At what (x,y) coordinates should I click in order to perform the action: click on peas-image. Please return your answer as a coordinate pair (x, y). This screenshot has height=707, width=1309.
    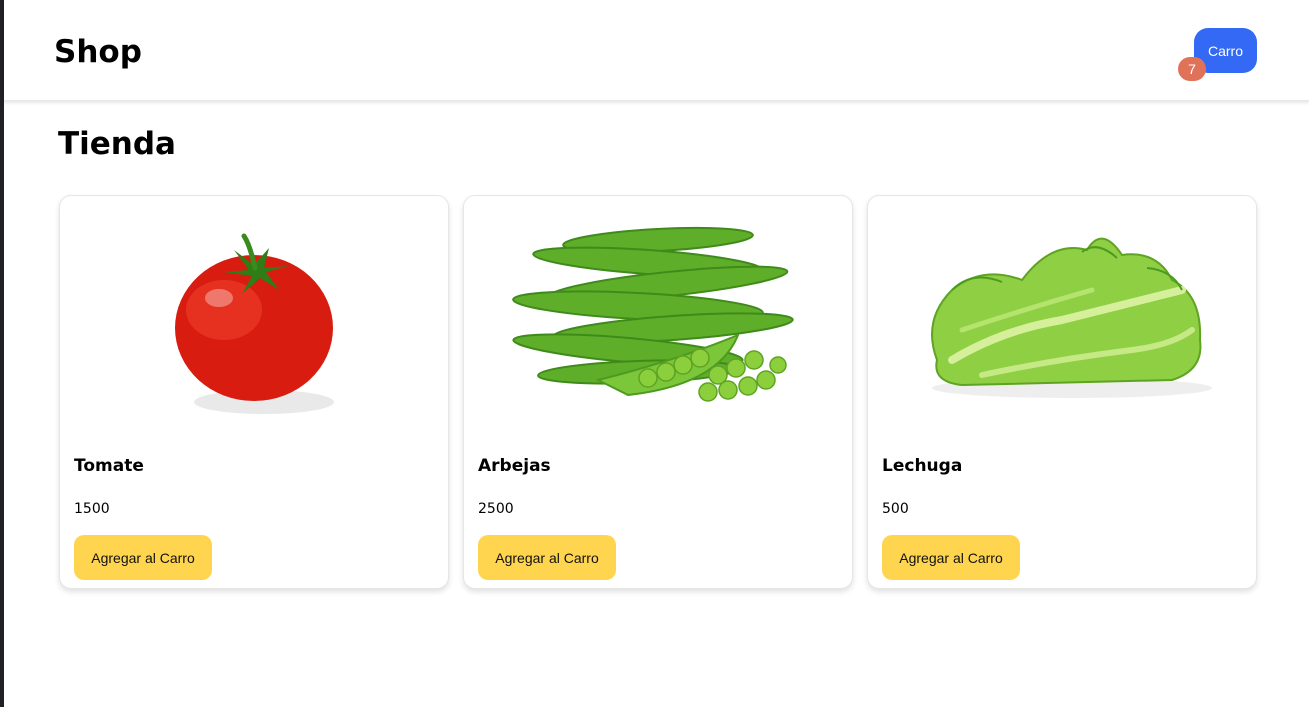
    Looking at the image, I should click on (658, 320).